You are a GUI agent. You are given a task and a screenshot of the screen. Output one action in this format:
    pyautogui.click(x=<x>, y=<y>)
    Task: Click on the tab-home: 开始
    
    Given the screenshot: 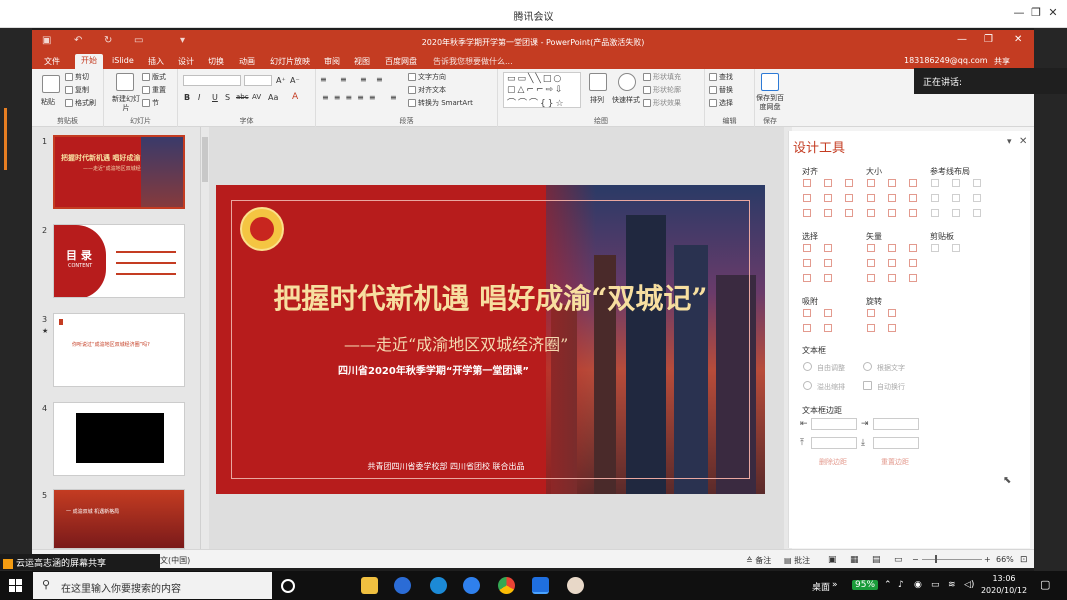 What is the action you would take?
    pyautogui.click(x=89, y=61)
    